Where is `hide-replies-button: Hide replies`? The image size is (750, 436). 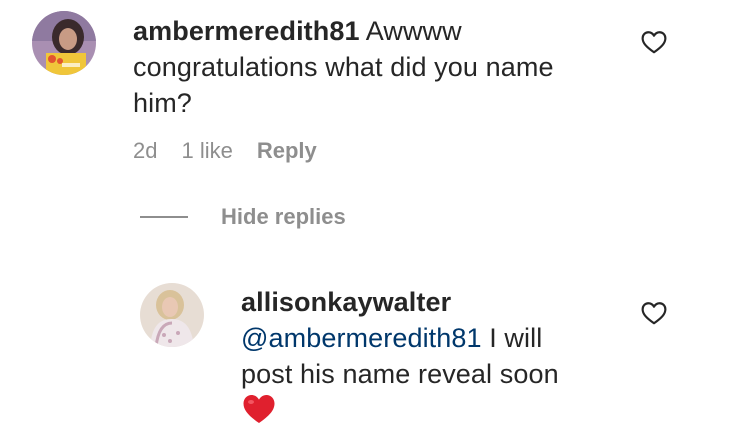 hide-replies-button: Hide replies is located at coordinates (243, 217).